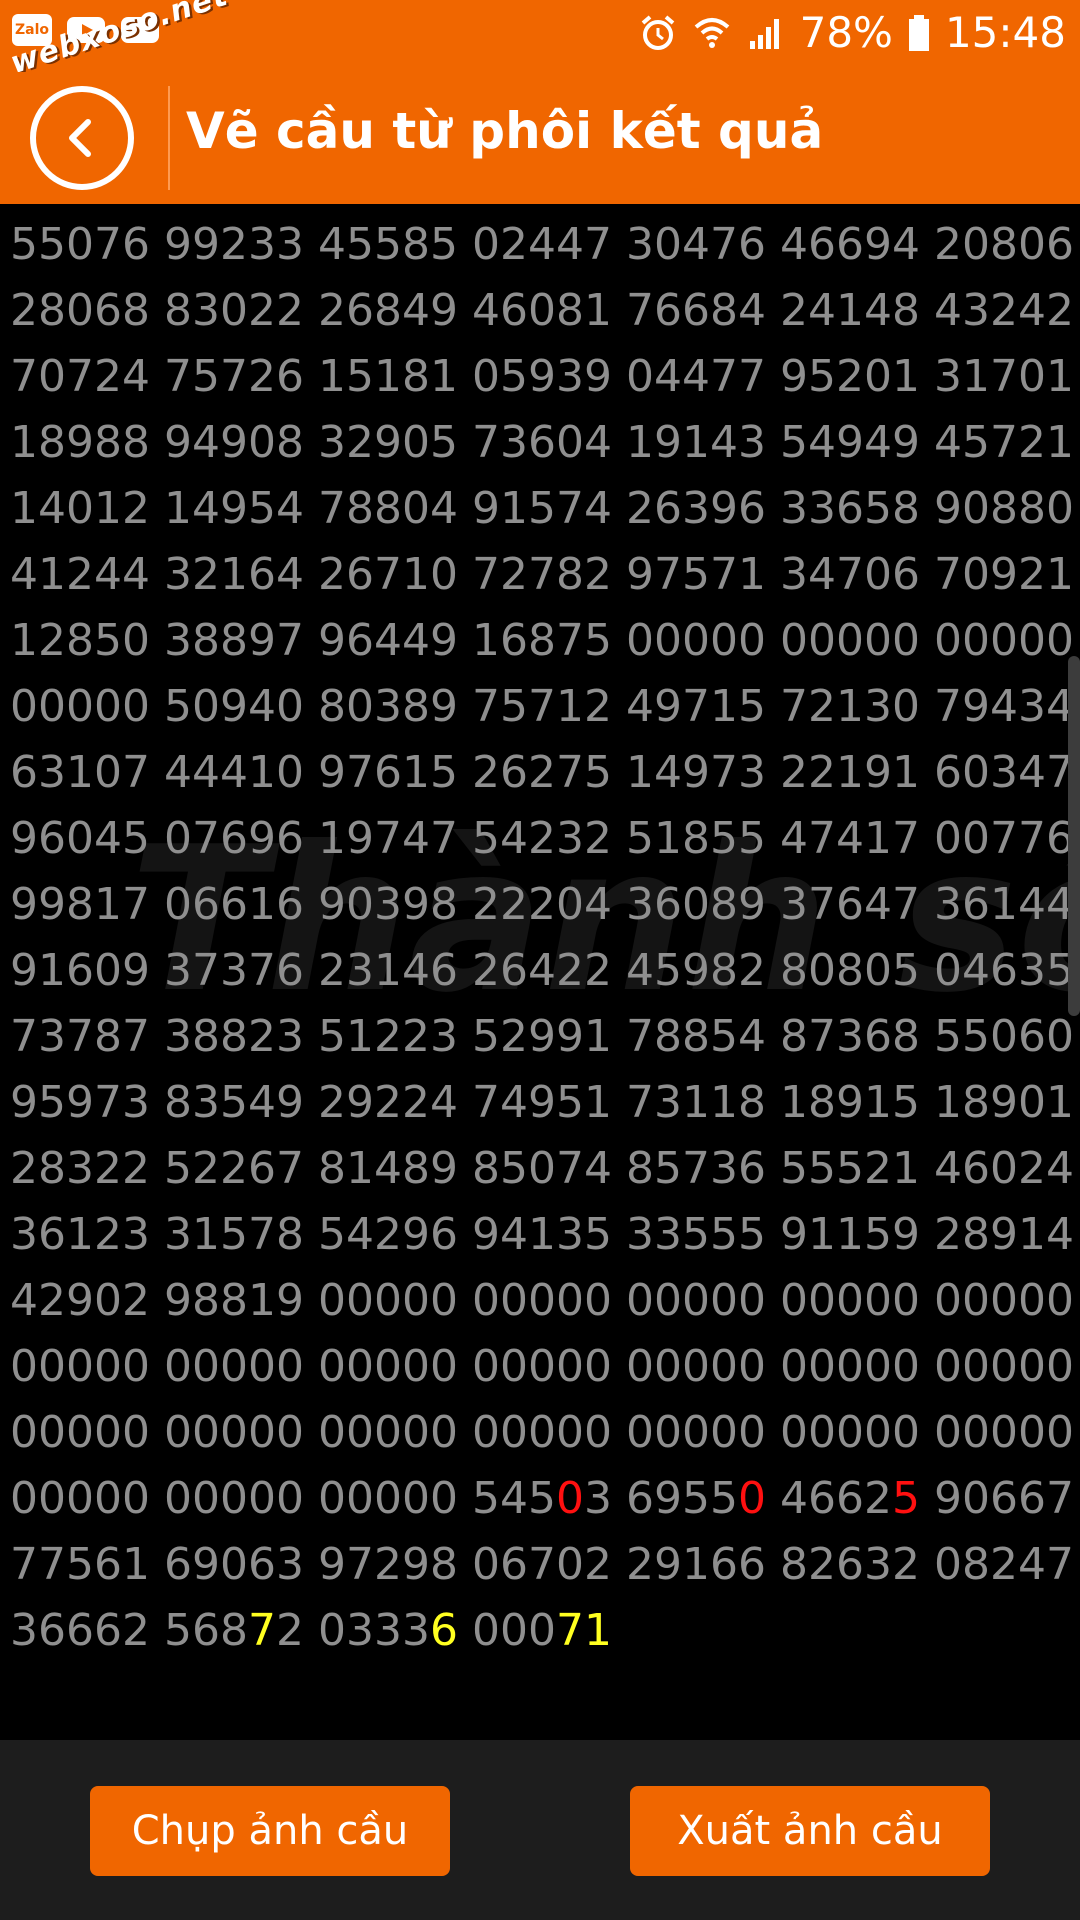 The image size is (1080, 1920). What do you see at coordinates (1004, 442) in the screenshot?
I see `grid-cell: 45721` at bounding box center [1004, 442].